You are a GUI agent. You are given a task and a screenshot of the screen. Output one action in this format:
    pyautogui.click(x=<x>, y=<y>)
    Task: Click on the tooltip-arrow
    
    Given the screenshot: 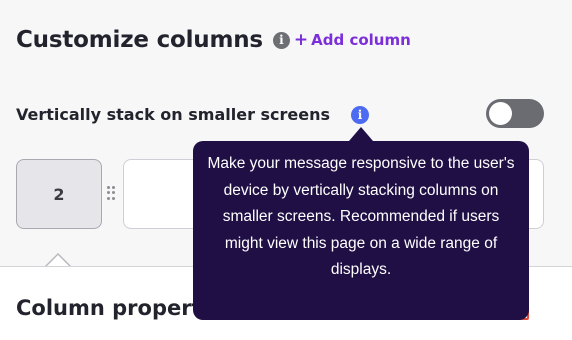 What is the action you would take?
    pyautogui.click(x=361, y=134)
    